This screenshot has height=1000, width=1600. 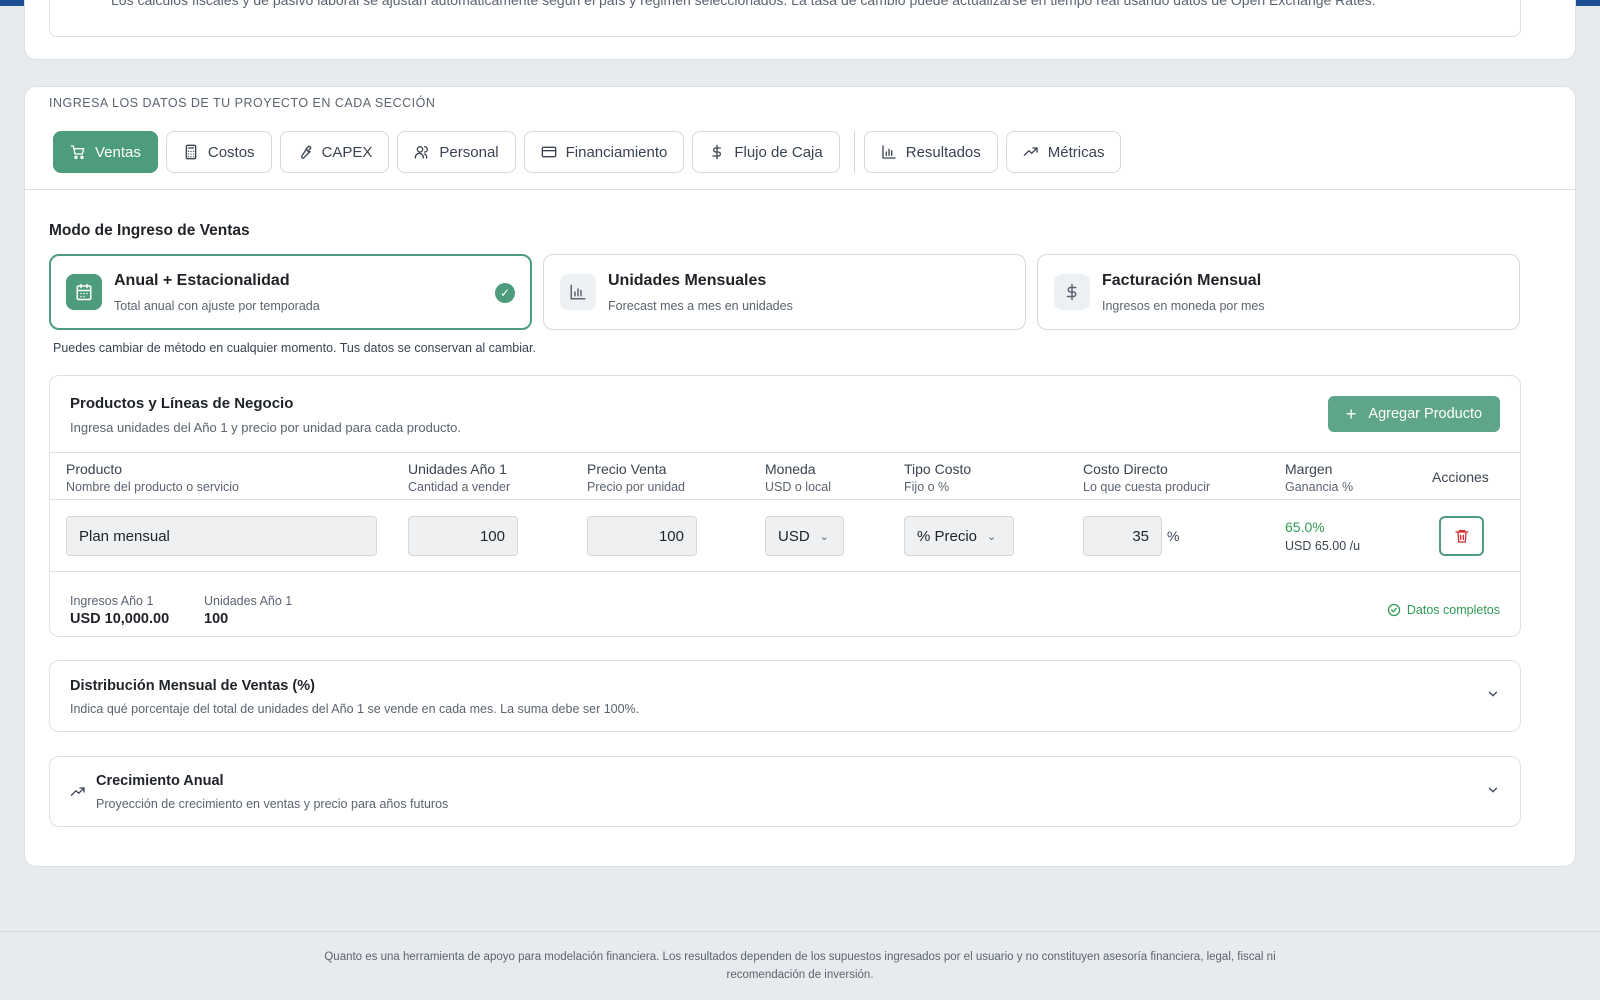 What do you see at coordinates (94, 469) in the screenshot?
I see `column-title: Producto` at bounding box center [94, 469].